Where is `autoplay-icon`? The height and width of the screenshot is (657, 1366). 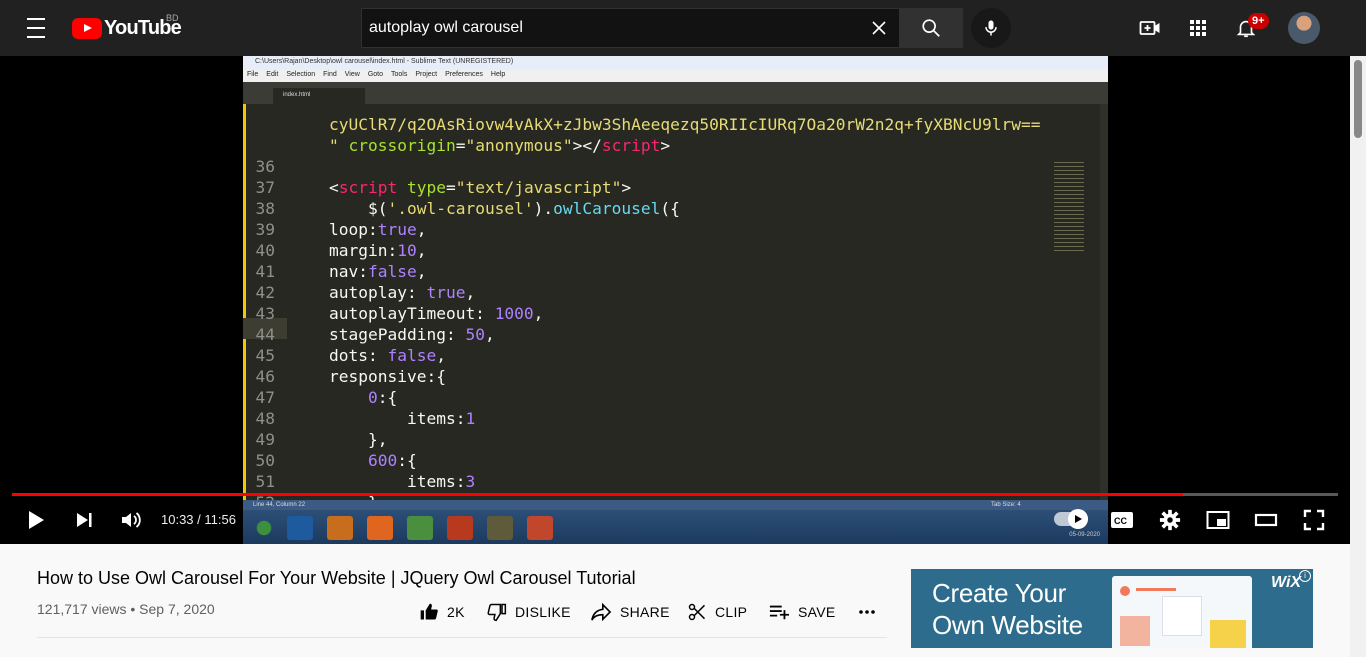
autoplay-icon is located at coordinates (1078, 519).